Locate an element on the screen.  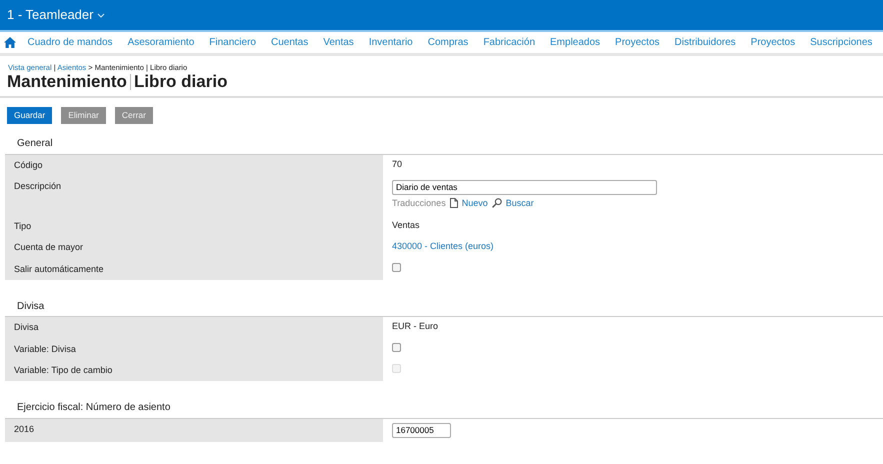
field-label: Variable: Tipo de cambio is located at coordinates (194, 371).